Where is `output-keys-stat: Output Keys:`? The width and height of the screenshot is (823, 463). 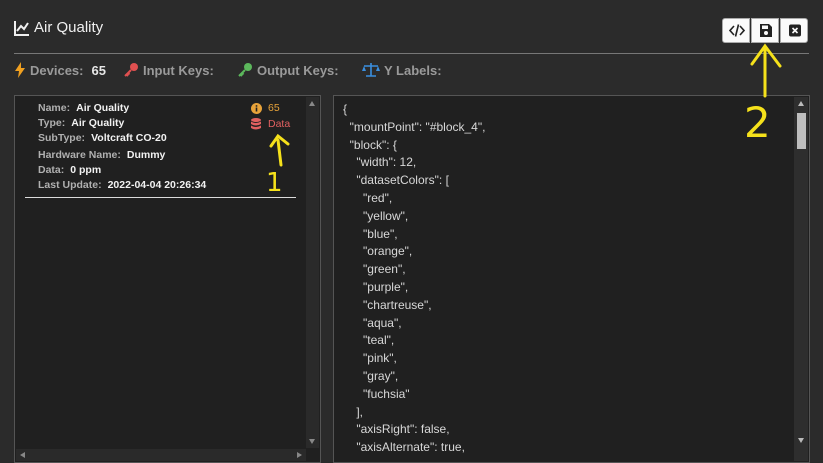
output-keys-stat: Output Keys: is located at coordinates (288, 70).